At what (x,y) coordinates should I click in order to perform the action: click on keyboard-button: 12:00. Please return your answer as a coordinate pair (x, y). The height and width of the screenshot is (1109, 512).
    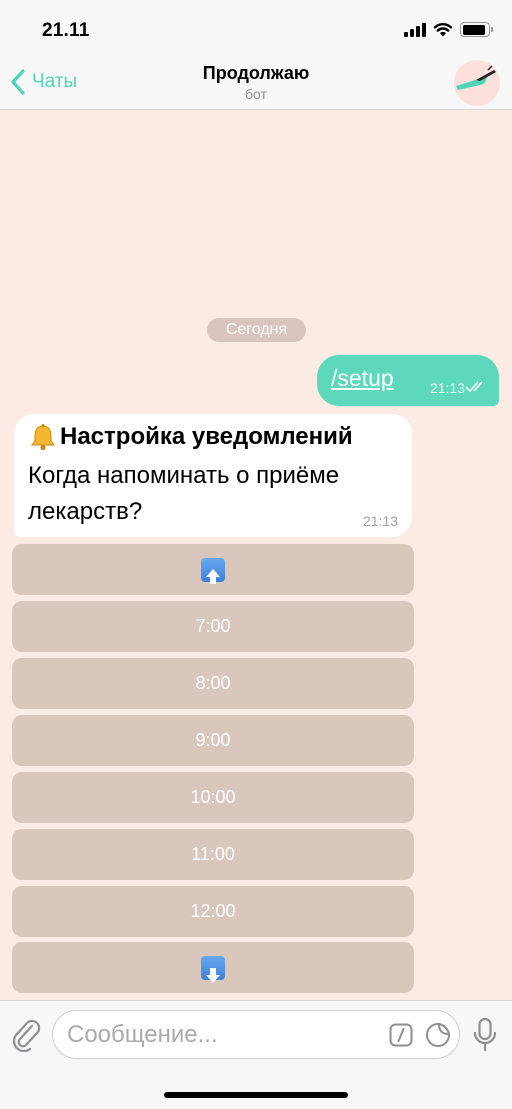
    Looking at the image, I should click on (213, 911).